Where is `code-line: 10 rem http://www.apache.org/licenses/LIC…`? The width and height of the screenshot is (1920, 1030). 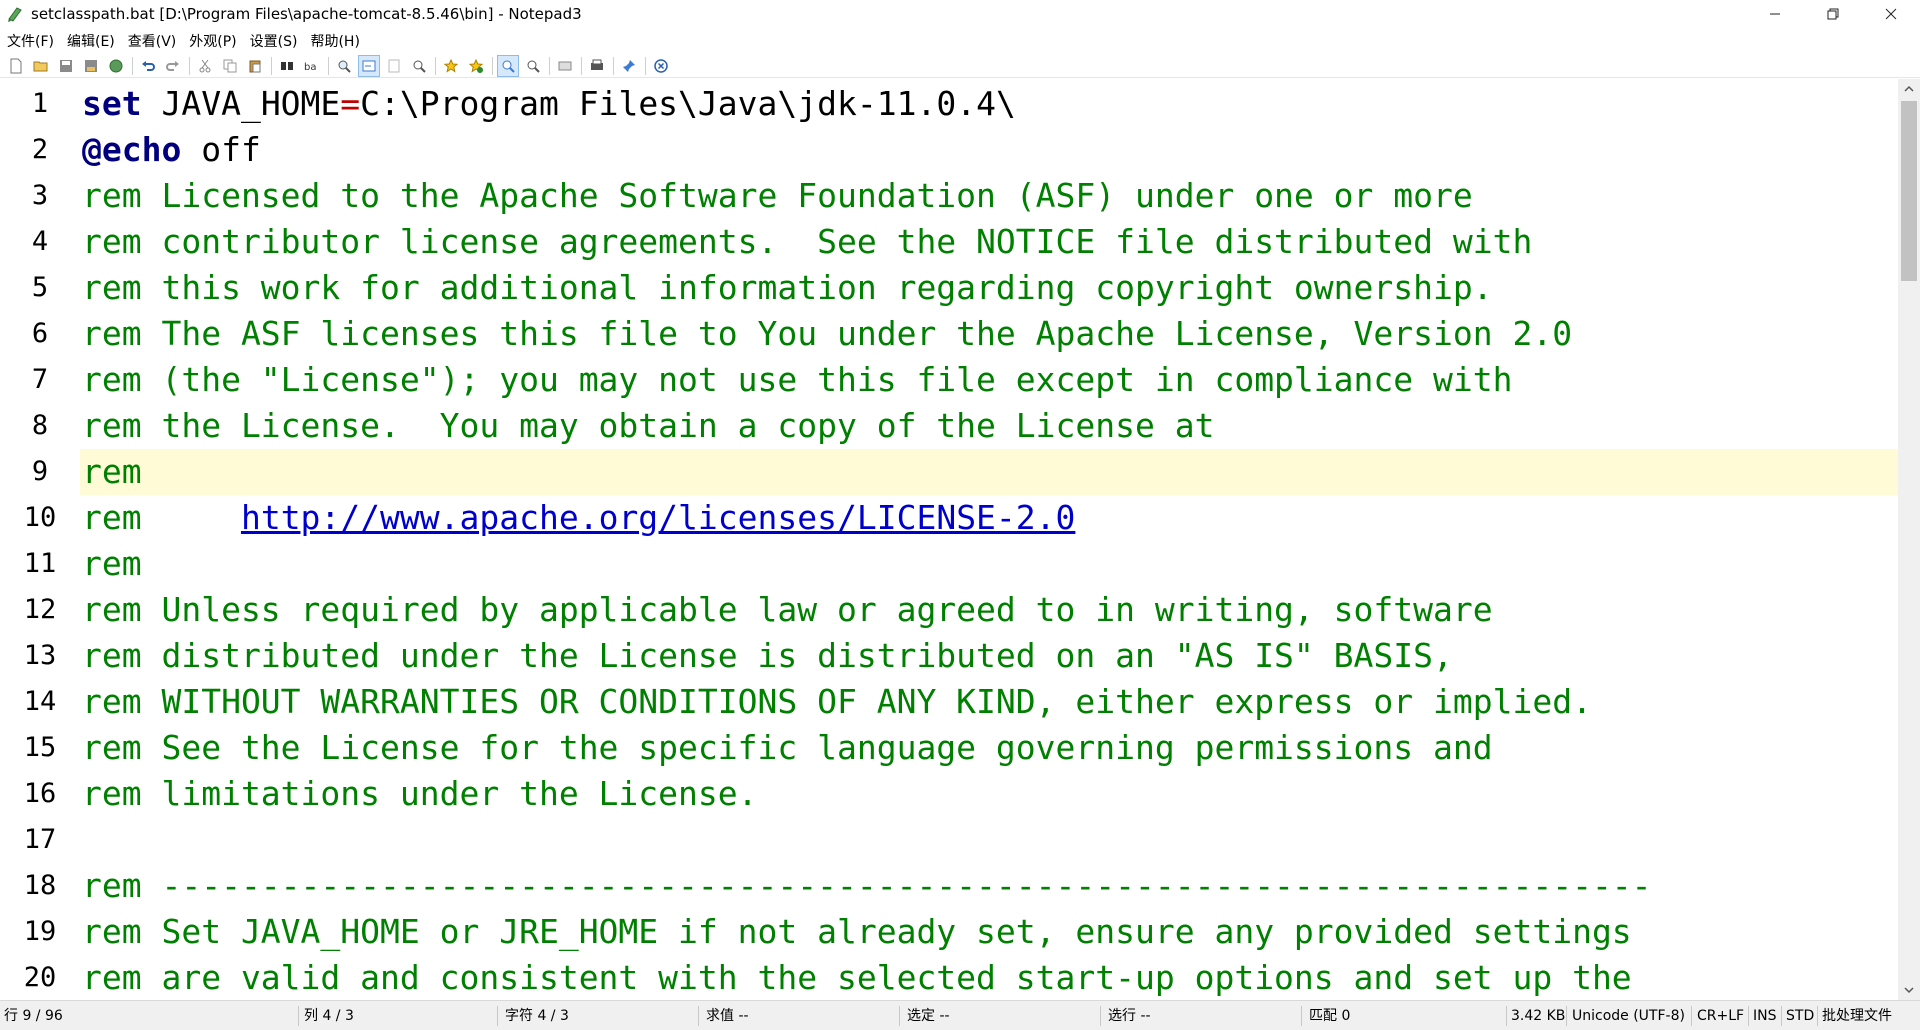 code-line: 10 rem http://www.apache.org/licenses/LIC… is located at coordinates (949, 518).